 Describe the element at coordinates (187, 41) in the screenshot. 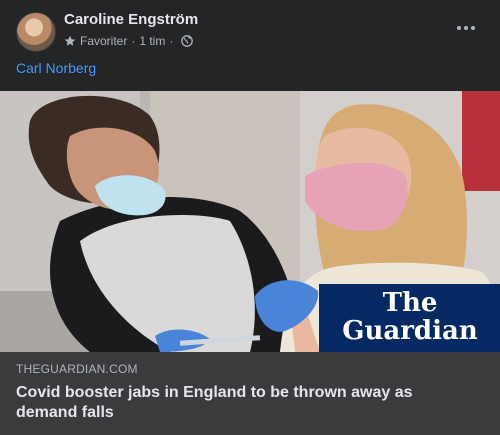

I see `globe-icon` at that location.